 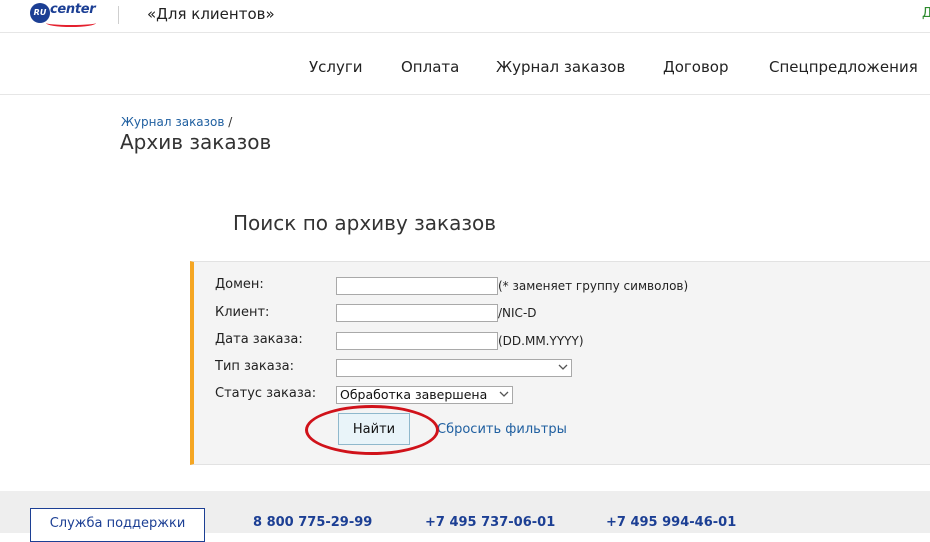 What do you see at coordinates (118, 15) in the screenshot?
I see `header-divider` at bounding box center [118, 15].